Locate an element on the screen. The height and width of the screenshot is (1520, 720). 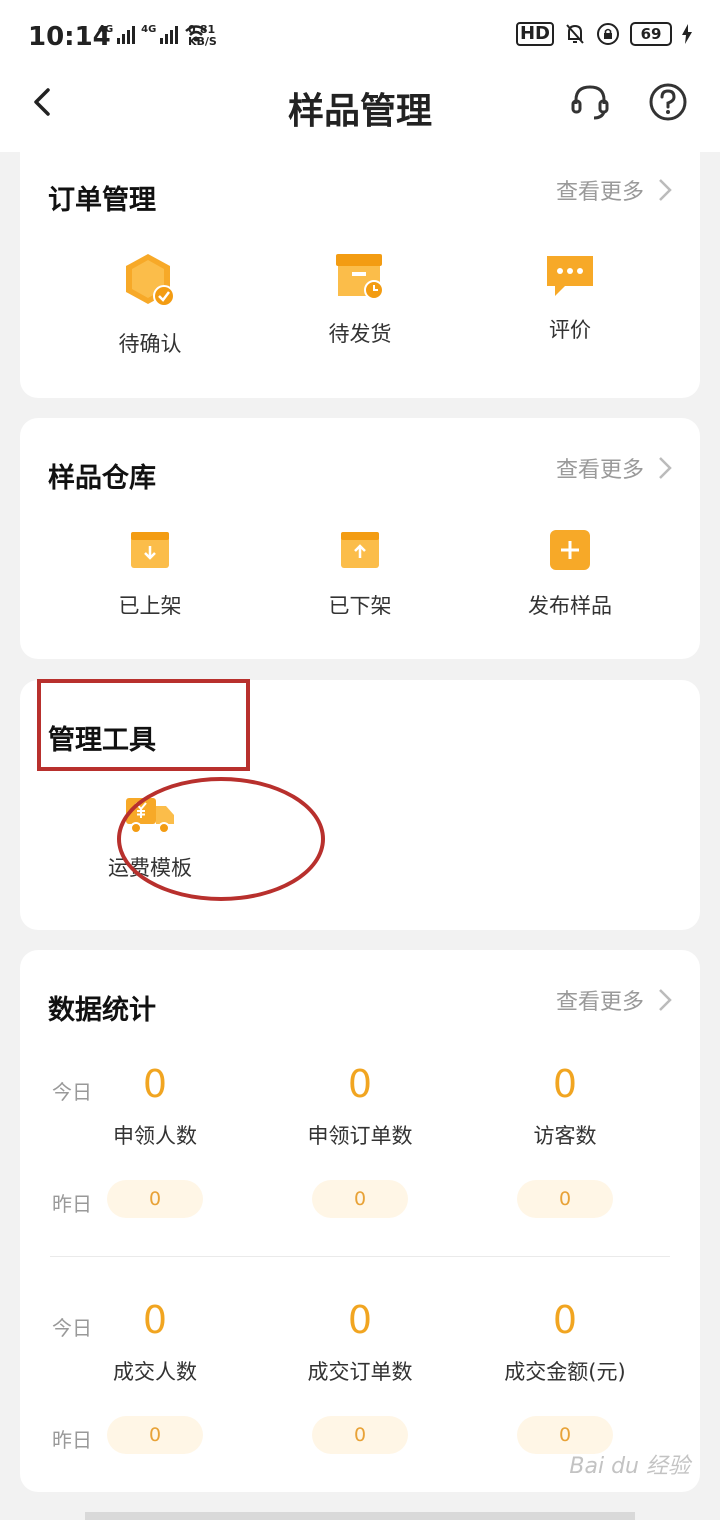
warehouse-item-label: 已上架 is located at coordinates (150, 606).